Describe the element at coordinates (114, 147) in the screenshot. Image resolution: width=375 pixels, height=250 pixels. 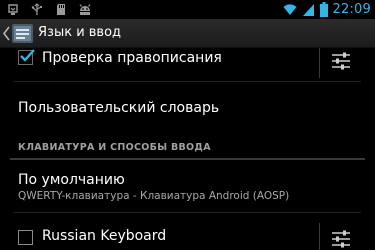
I see `section-header-keyboard: КЛАВИАТУРА И СПОСОБЫ ВВОДА` at that location.